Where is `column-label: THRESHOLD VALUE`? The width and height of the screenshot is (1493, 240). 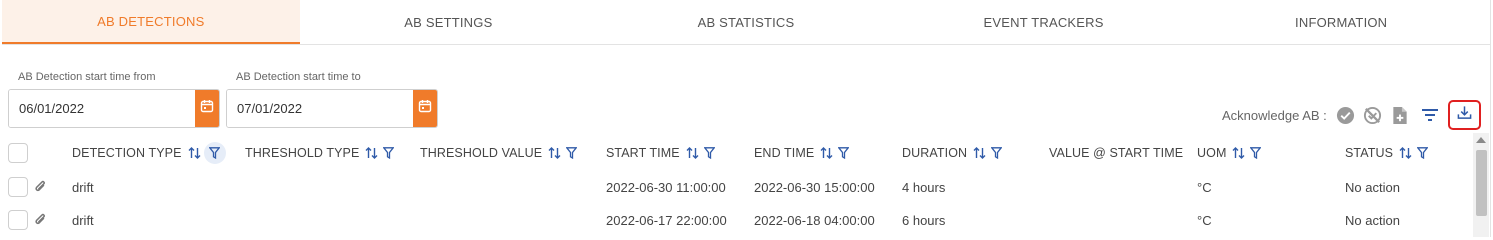
column-label: THRESHOLD VALUE is located at coordinates (481, 153).